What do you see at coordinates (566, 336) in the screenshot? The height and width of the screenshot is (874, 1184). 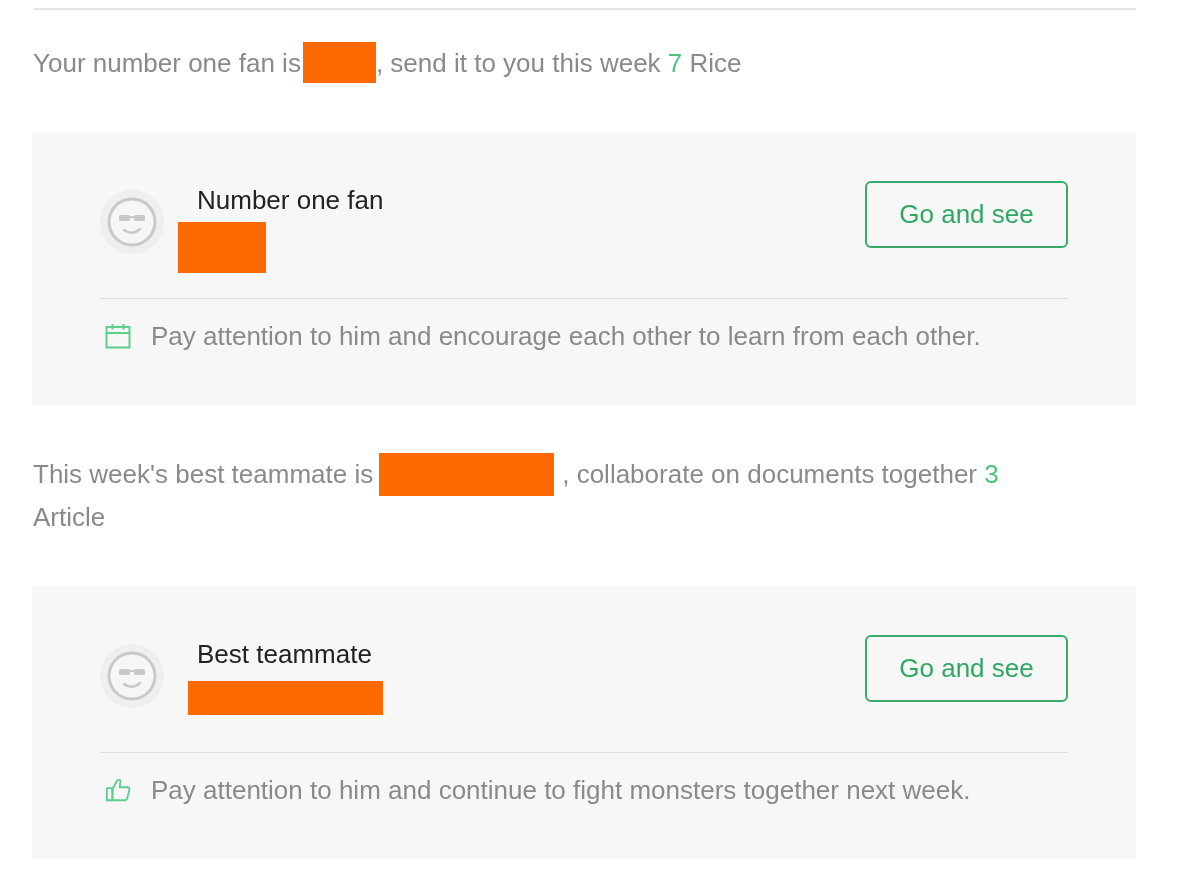 I see `card-note: Pay attention to him and encourage each other to learn from each other.` at bounding box center [566, 336].